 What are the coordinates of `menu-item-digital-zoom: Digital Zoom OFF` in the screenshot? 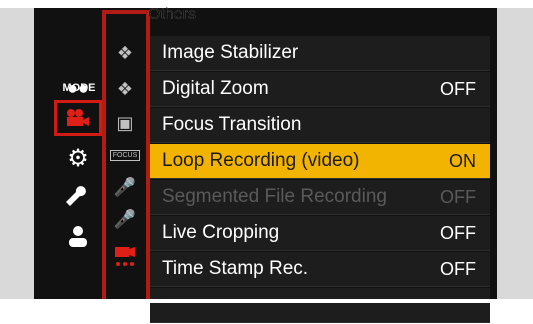 It's located at (320, 89).